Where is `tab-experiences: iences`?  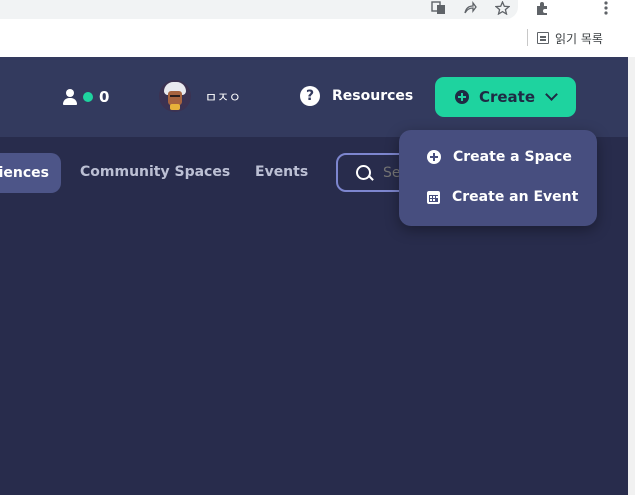 tab-experiences: iences is located at coordinates (30, 173).